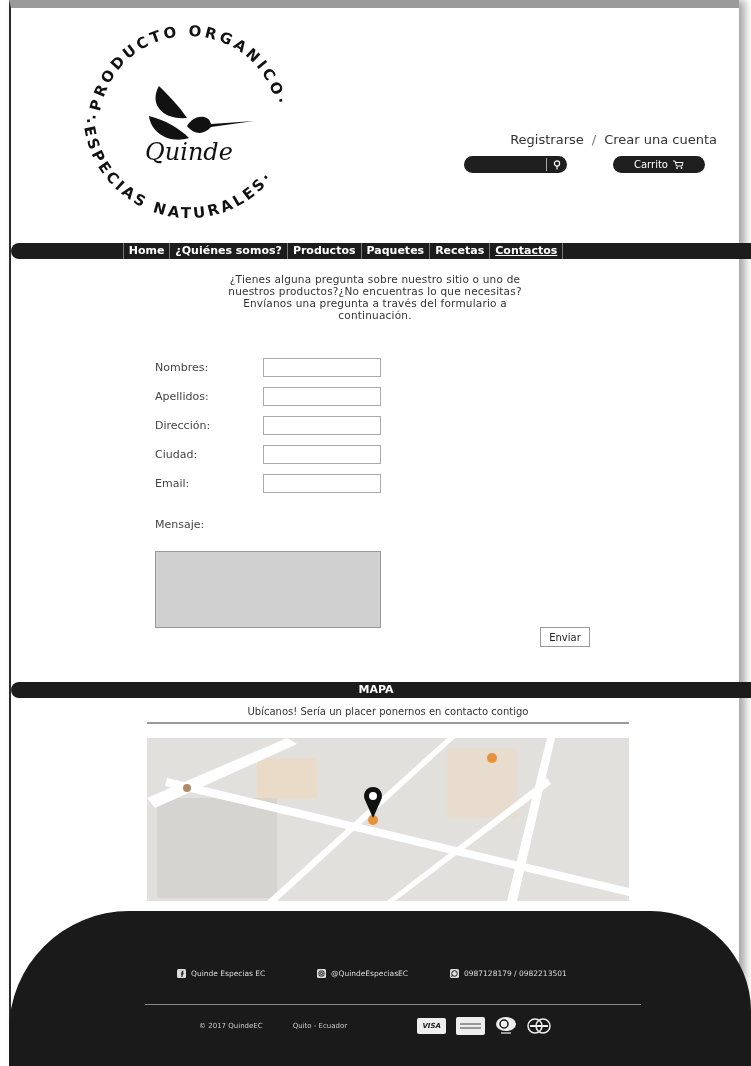 The height and width of the screenshot is (1066, 751). What do you see at coordinates (146, 251) in the screenshot?
I see `nav-link: Home` at bounding box center [146, 251].